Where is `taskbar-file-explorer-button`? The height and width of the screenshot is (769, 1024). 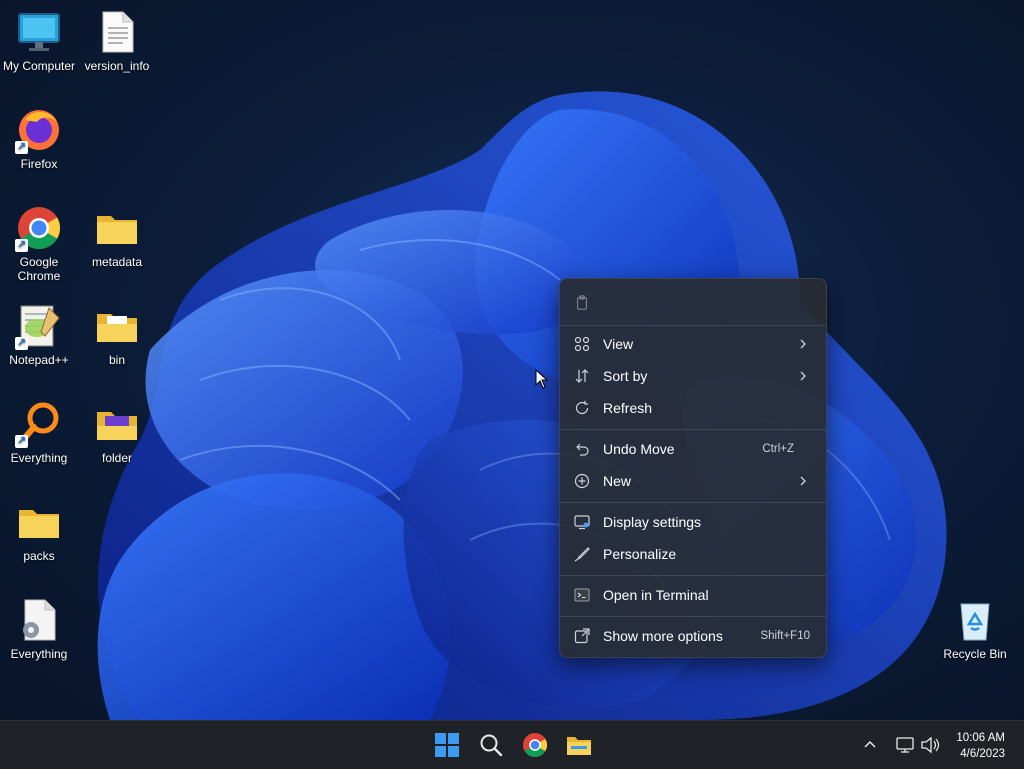
taskbar-file-explorer-button is located at coordinates (579, 745).